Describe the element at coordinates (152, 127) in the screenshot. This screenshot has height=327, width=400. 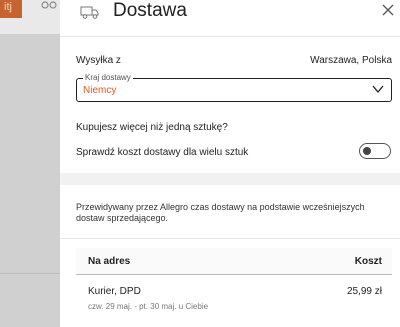
I see `multi-item-question: Kupujesz więcej niż jedną sztukę?` at that location.